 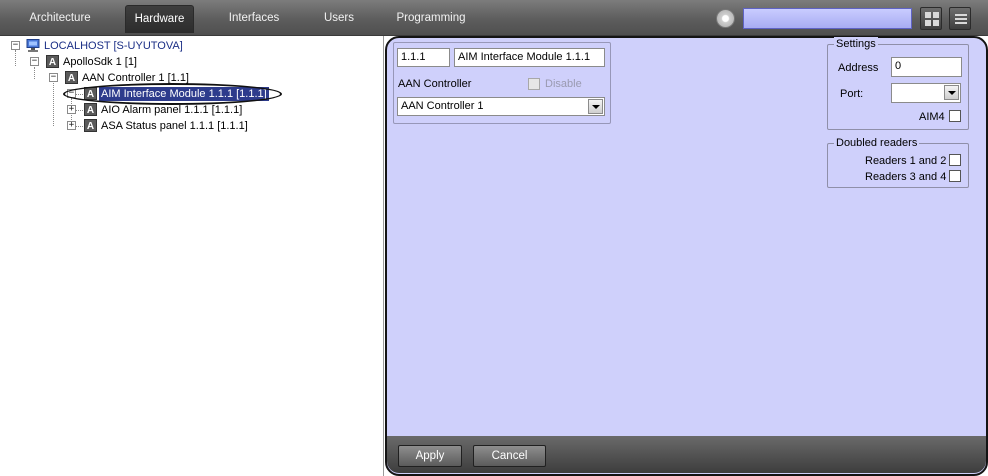 I want to click on computer-icon, so click(x=33, y=45).